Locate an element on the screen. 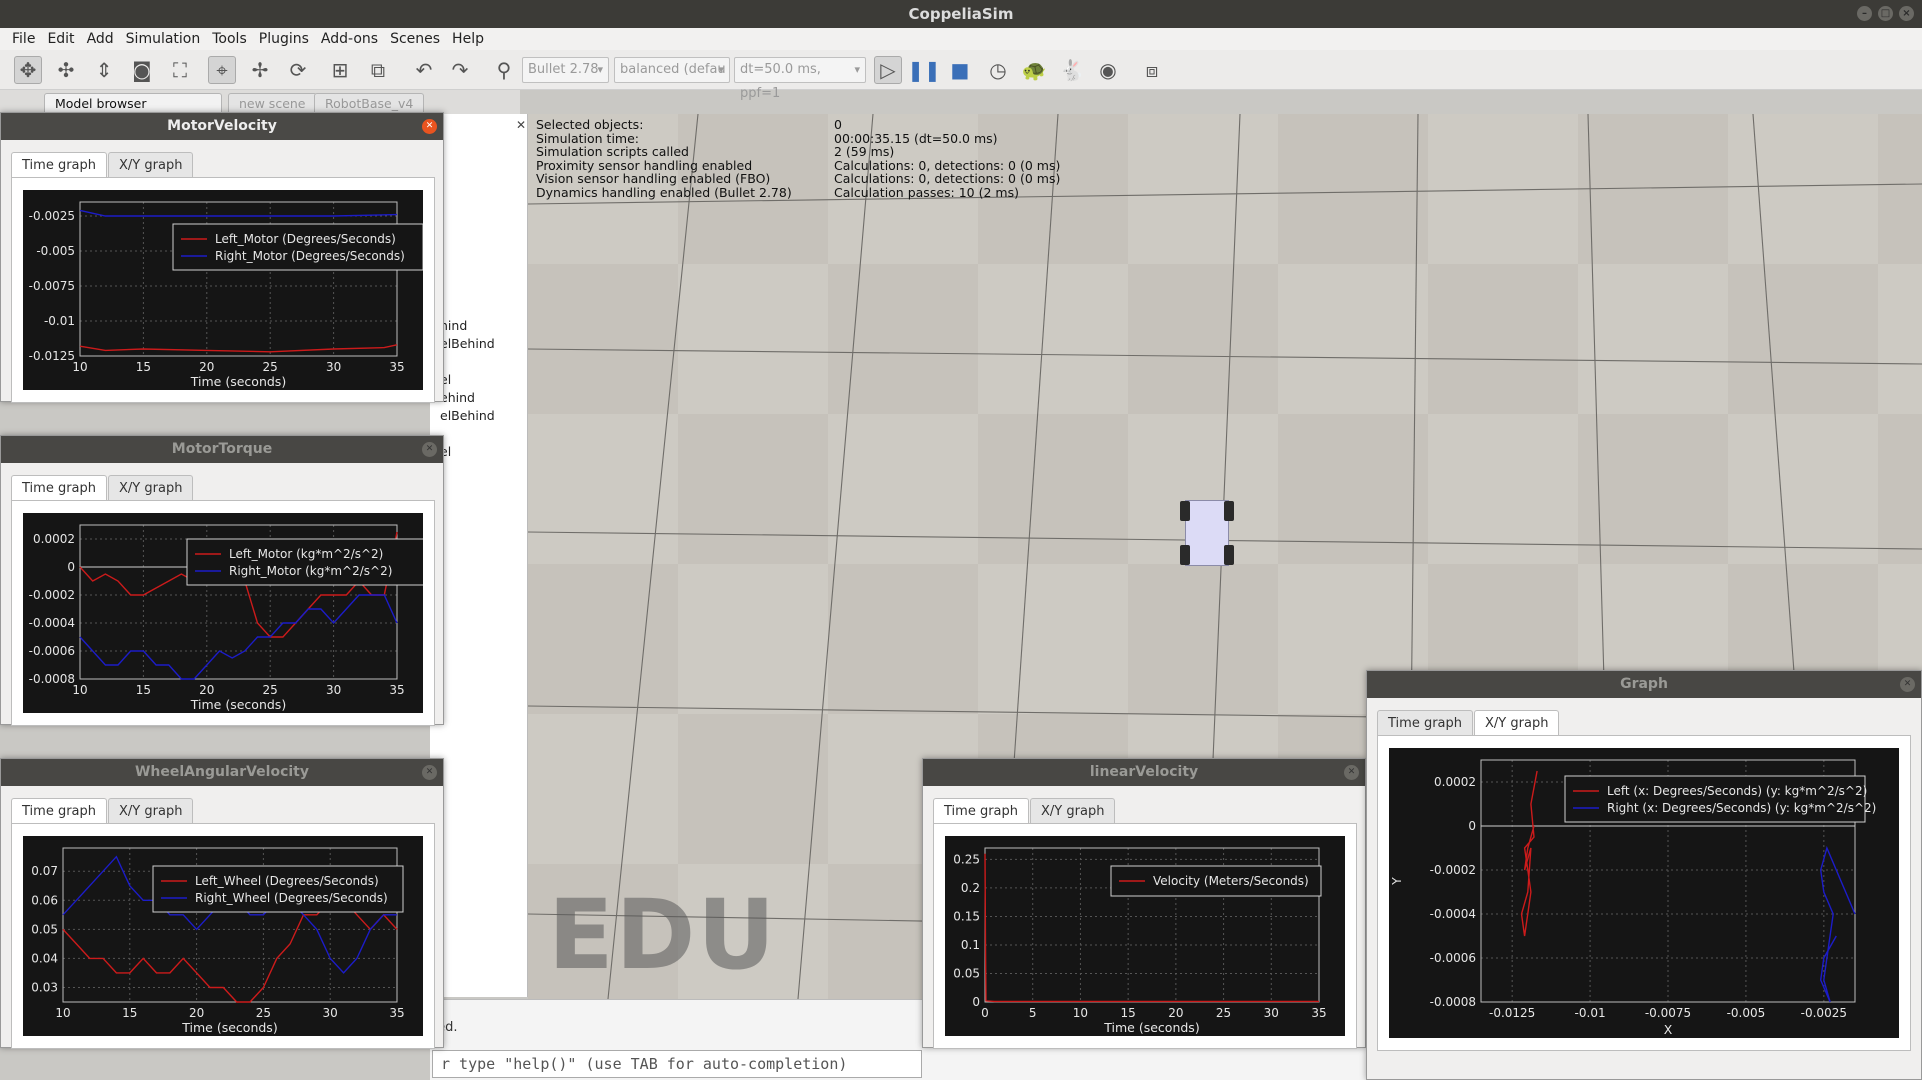  window-title: CoppeliaSim – □ × is located at coordinates (961, 14).